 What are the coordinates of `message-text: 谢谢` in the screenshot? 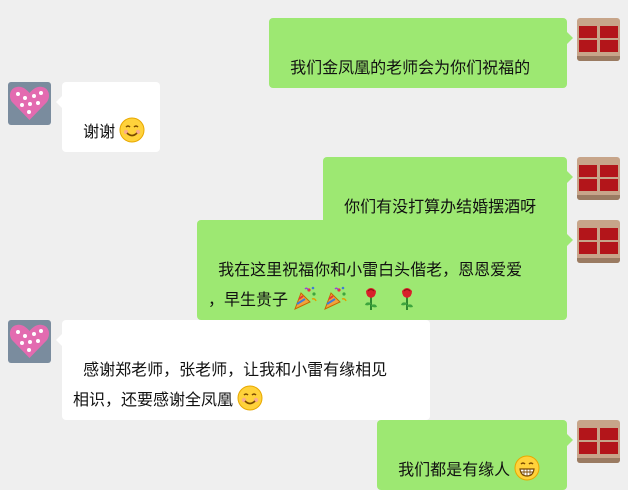 It's located at (99, 131).